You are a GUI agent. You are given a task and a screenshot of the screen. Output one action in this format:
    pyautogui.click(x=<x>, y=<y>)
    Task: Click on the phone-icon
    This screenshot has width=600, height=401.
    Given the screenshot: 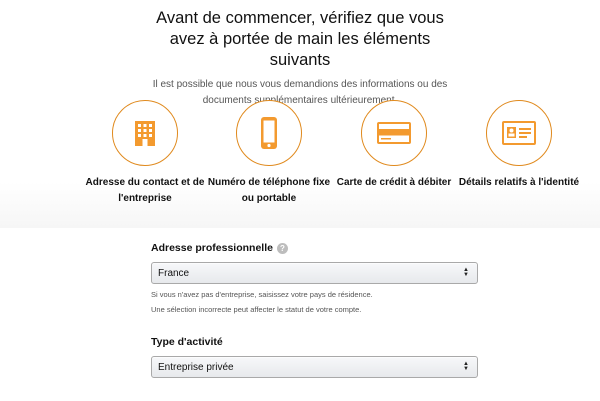 What is the action you would take?
    pyautogui.click(x=269, y=133)
    